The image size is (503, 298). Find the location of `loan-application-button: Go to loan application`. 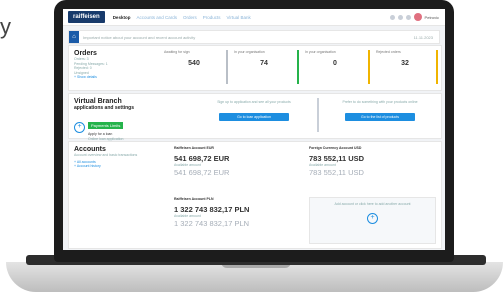

loan-application-button: Go to loan application is located at coordinates (254, 116).